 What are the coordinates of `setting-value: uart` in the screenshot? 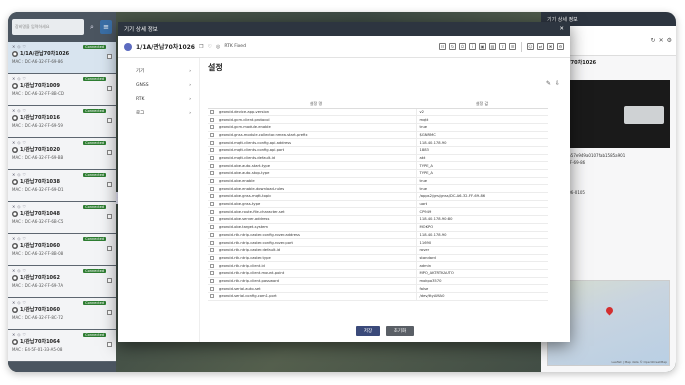 It's located at (482, 204).